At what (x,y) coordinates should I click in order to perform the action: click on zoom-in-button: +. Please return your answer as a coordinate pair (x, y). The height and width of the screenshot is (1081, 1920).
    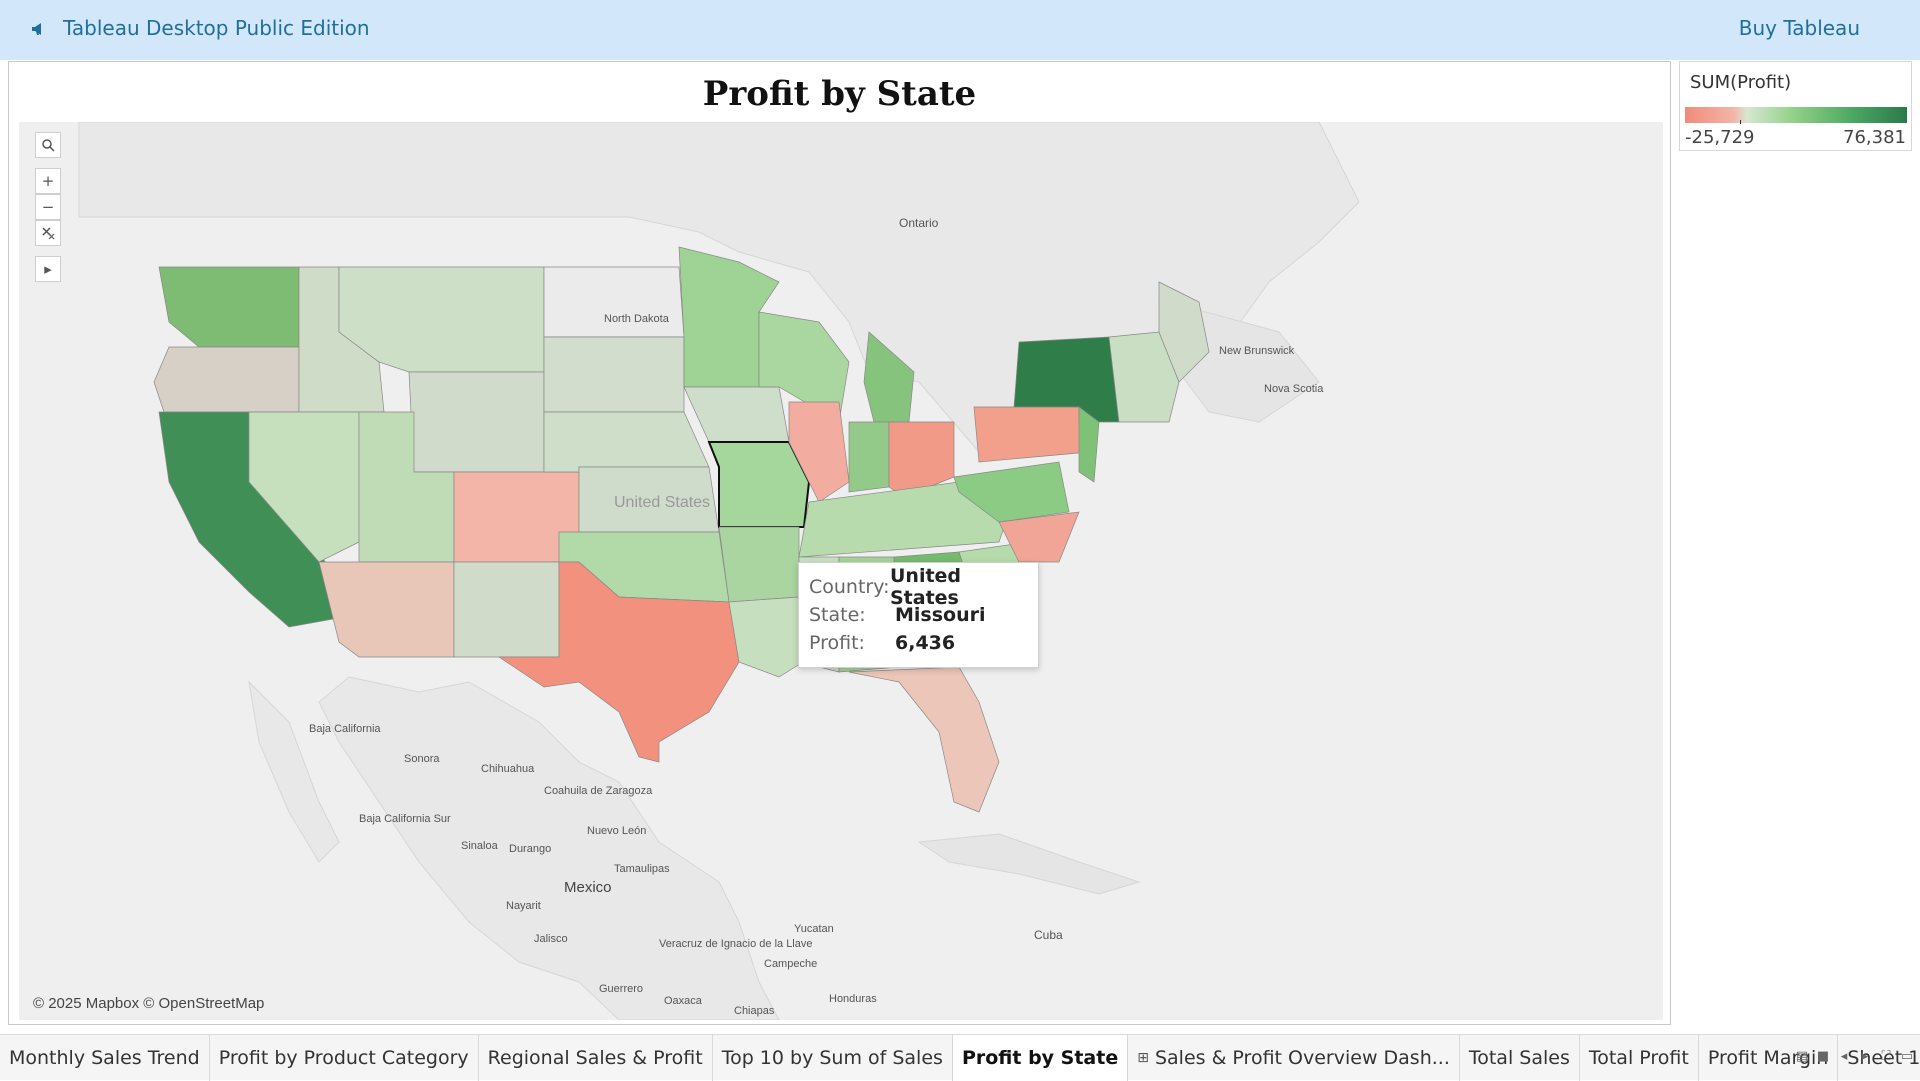
    Looking at the image, I should click on (48, 181).